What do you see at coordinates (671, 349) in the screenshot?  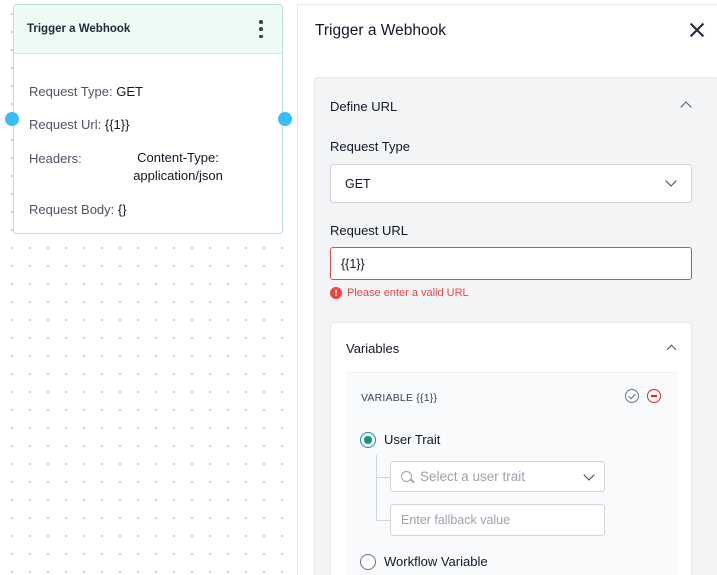 I see `collapse-variables-icon` at bounding box center [671, 349].